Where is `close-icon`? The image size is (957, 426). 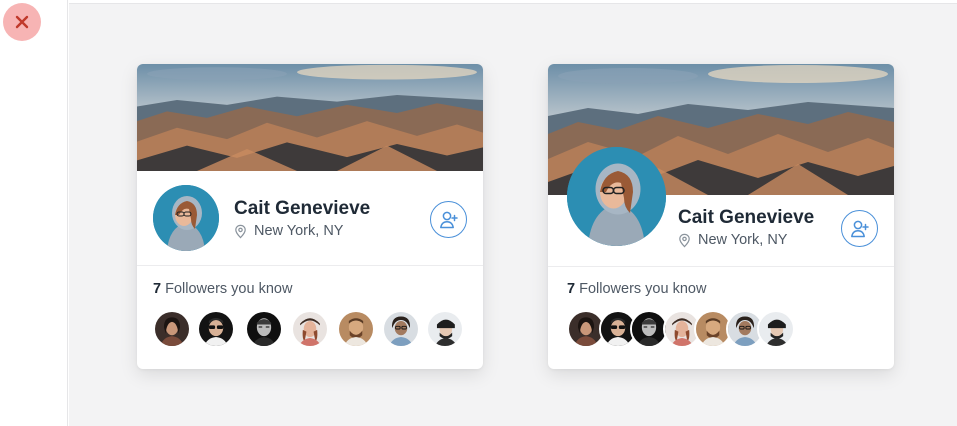 close-icon is located at coordinates (22, 22).